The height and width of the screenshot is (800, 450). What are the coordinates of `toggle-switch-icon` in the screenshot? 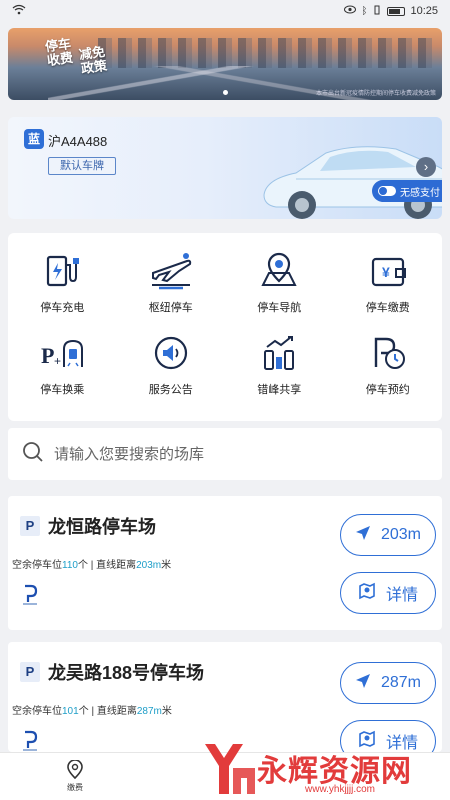 It's located at (387, 191).